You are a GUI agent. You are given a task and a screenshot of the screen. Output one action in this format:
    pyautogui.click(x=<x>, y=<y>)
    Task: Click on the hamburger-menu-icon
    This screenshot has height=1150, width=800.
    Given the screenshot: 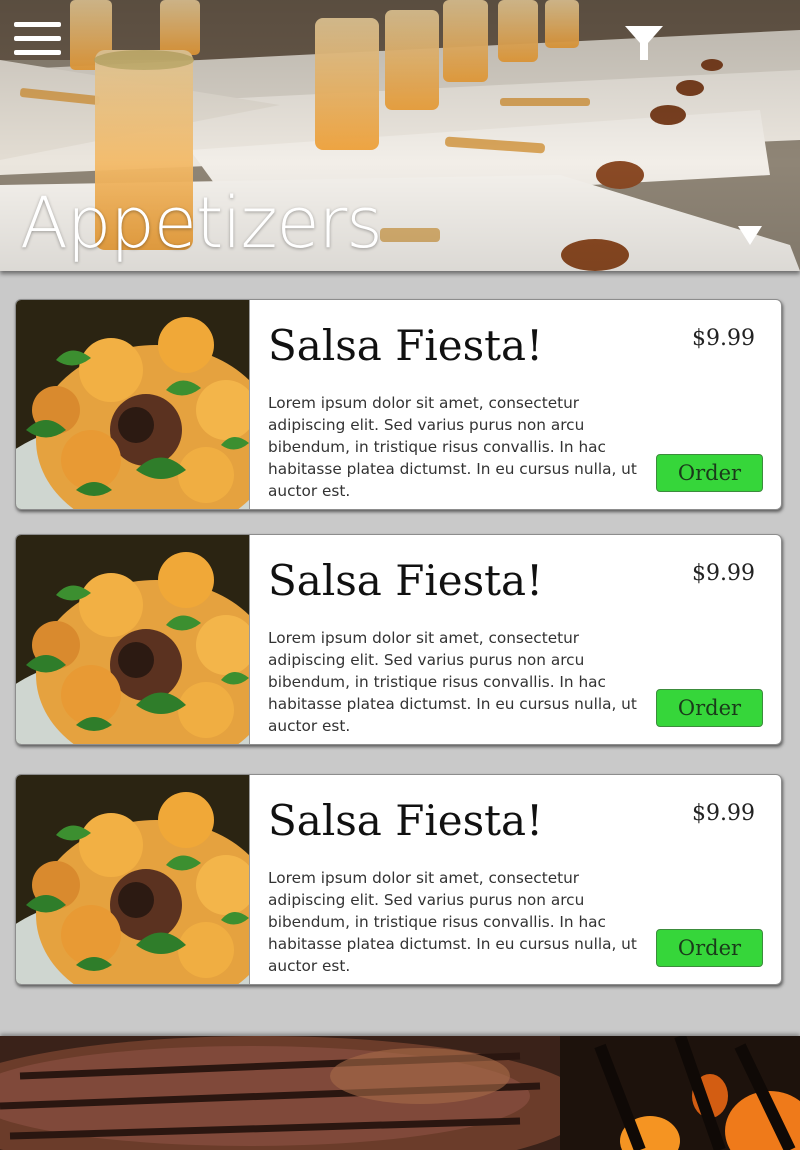 What is the action you would take?
    pyautogui.click(x=38, y=39)
    